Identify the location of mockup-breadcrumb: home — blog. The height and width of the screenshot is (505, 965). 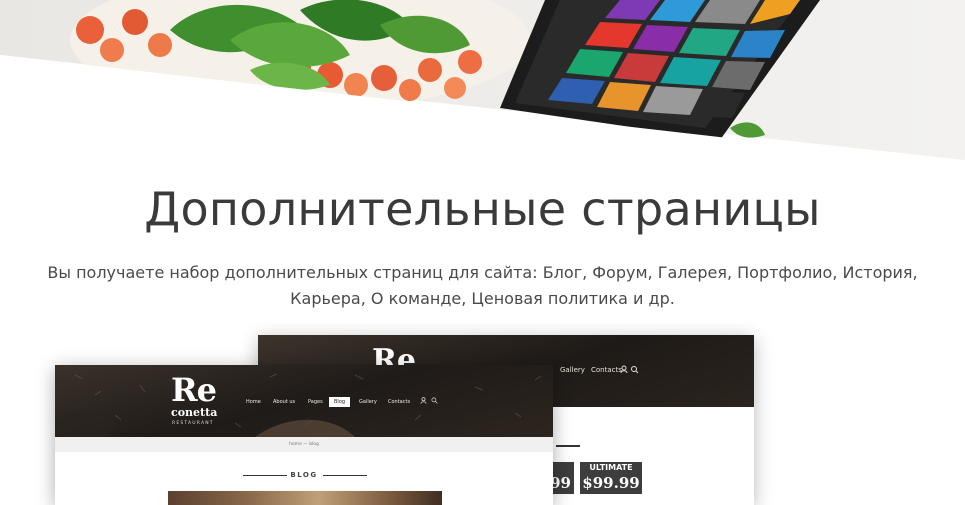
(304, 444).